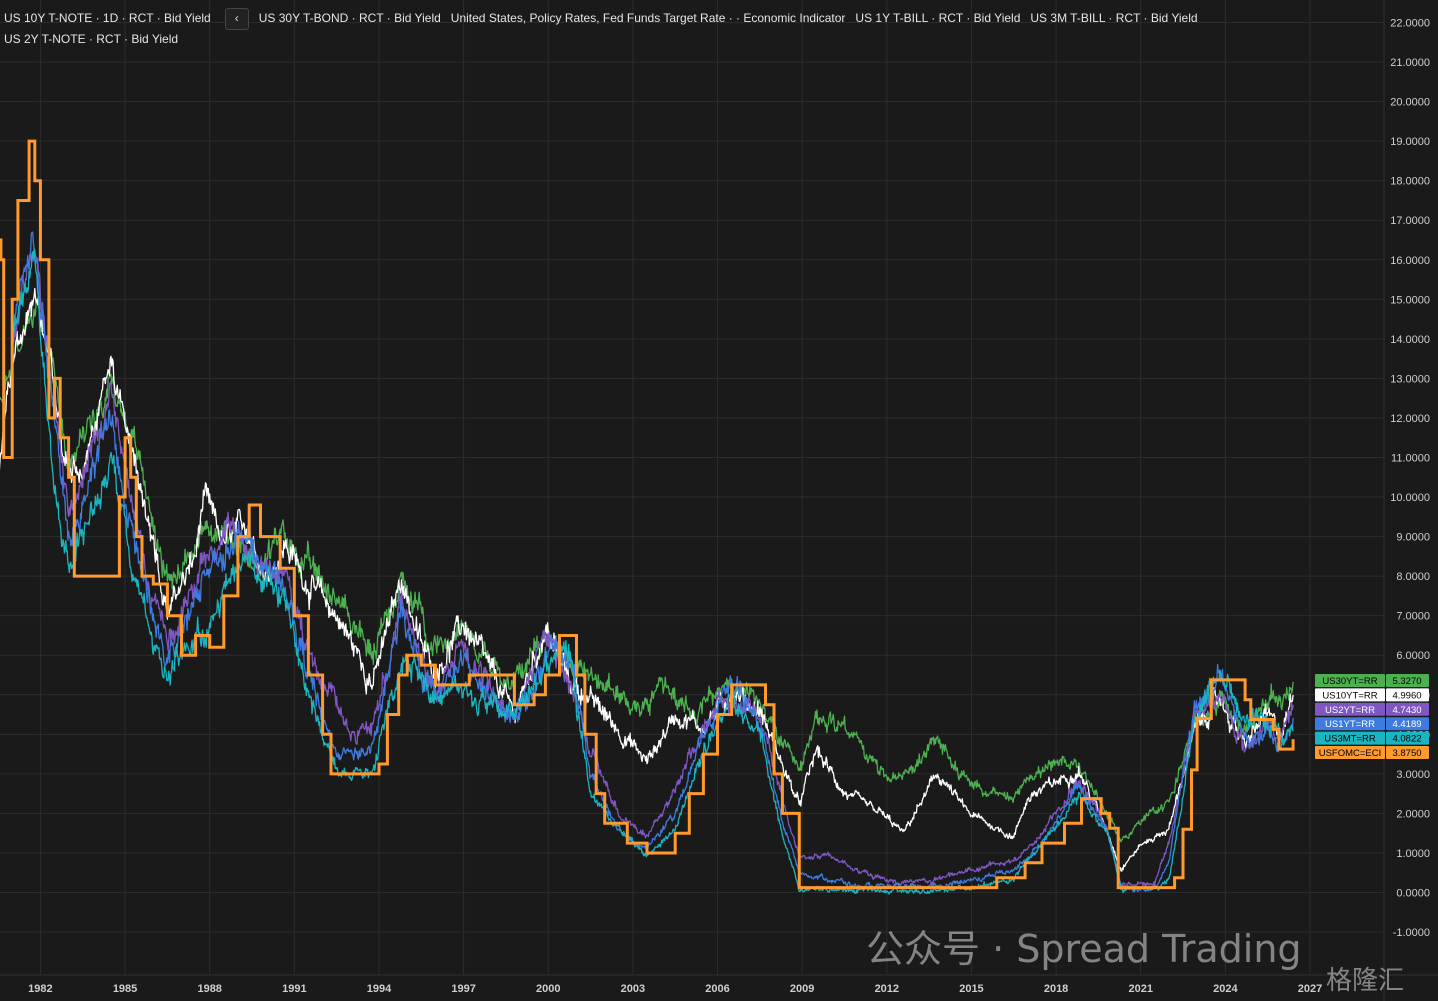  What do you see at coordinates (1410, 459) in the screenshot?
I see `y-tick-label: 11.0000` at bounding box center [1410, 459].